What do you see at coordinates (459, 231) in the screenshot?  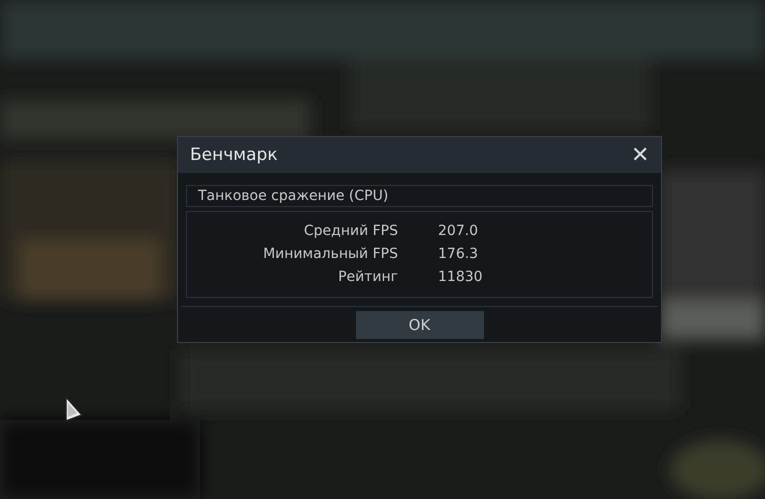 I see `result-value: 207.0` at bounding box center [459, 231].